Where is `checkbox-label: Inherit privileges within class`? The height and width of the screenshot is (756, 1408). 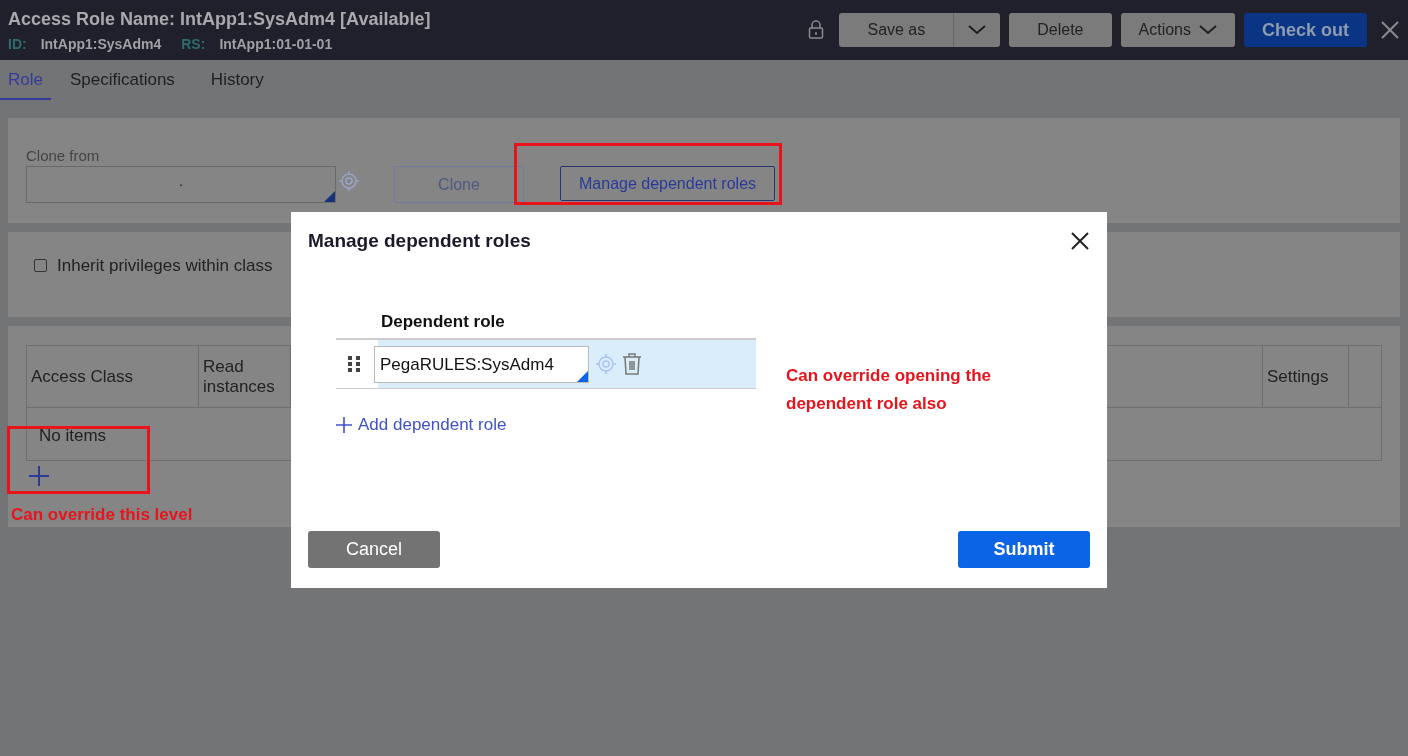
checkbox-label: Inherit privileges within class is located at coordinates (165, 266).